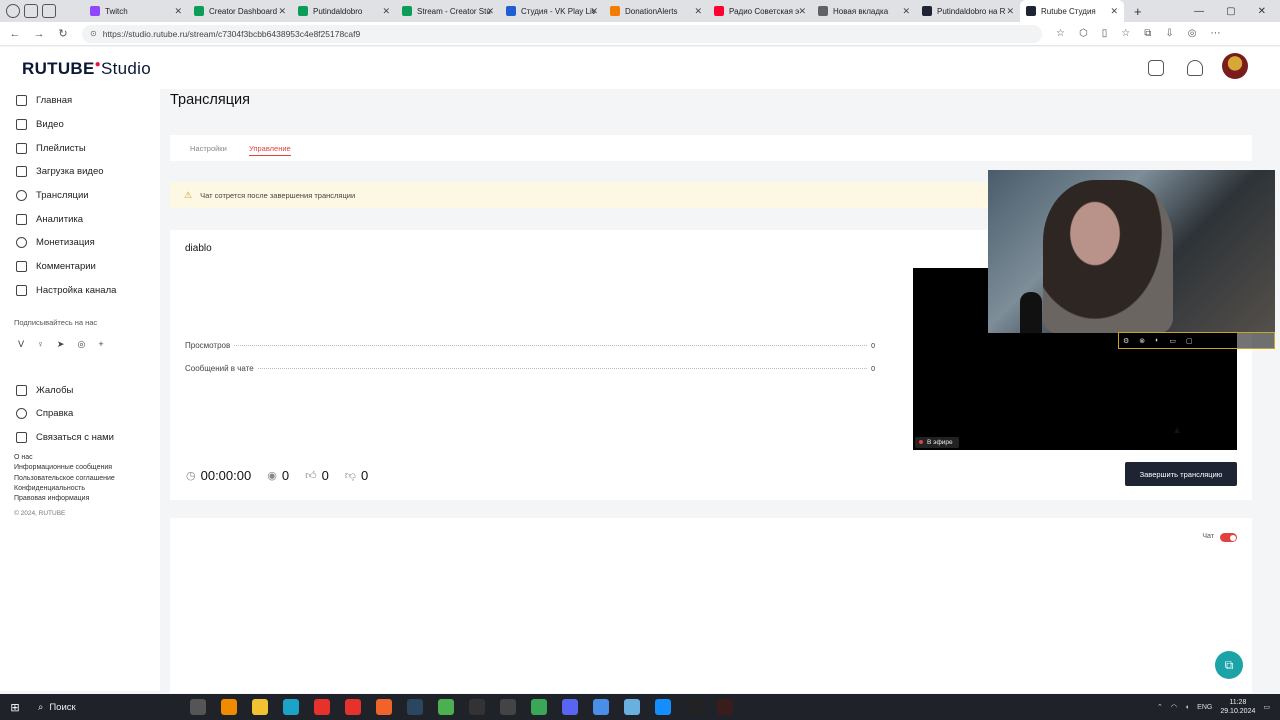  I want to click on tab-management: Управление, so click(270, 150).